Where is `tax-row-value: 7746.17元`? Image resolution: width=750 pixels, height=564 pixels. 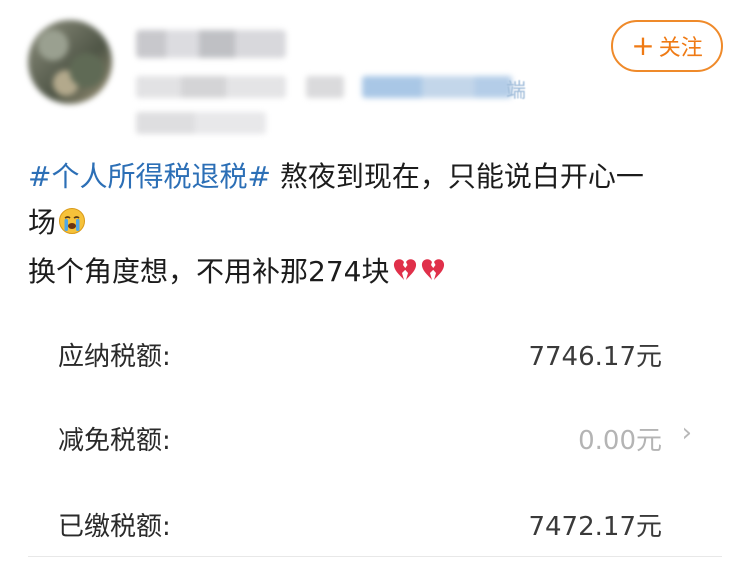 tax-row-value: 7746.17元 is located at coordinates (595, 357).